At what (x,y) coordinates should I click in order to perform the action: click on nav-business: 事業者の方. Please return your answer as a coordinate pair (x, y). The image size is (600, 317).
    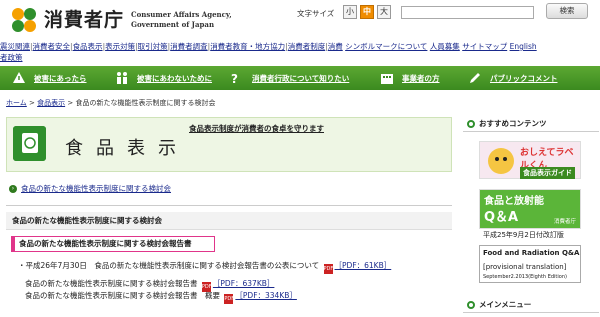
    Looking at the image, I should click on (410, 78).